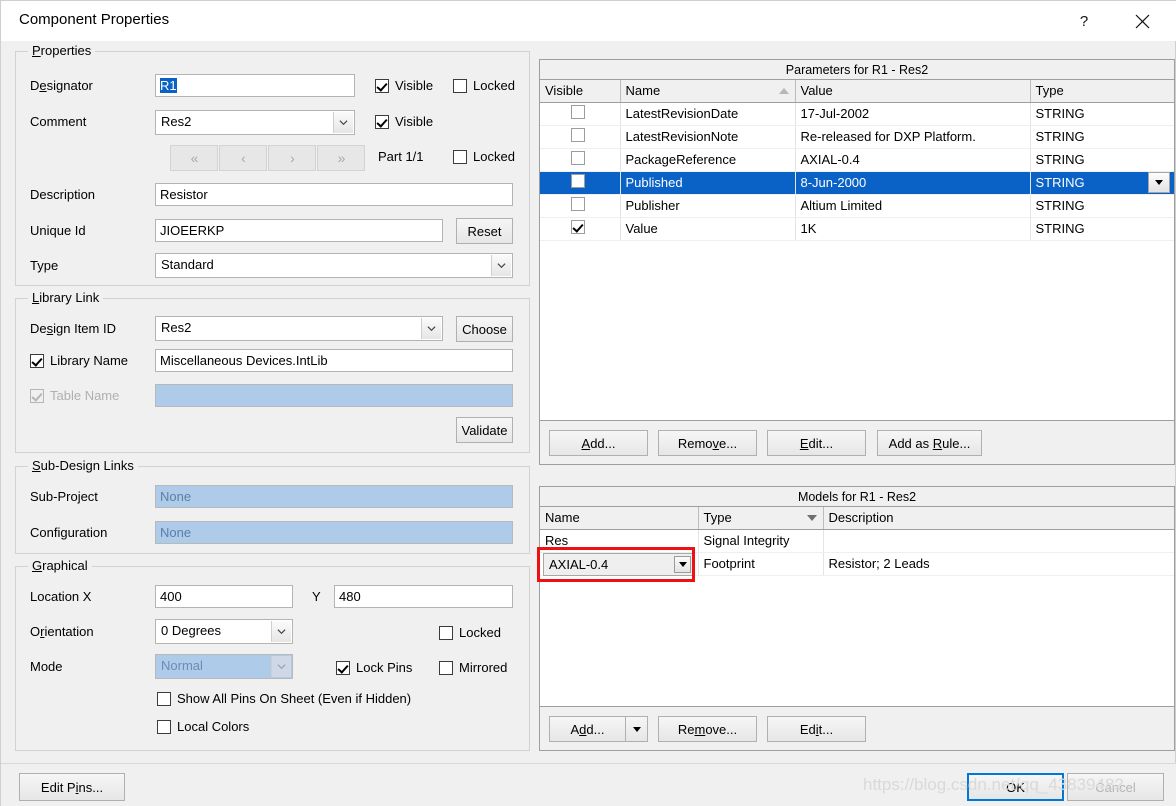 The image size is (1176, 806). What do you see at coordinates (998, 518) in the screenshot?
I see `col-header-model-description: Description` at bounding box center [998, 518].